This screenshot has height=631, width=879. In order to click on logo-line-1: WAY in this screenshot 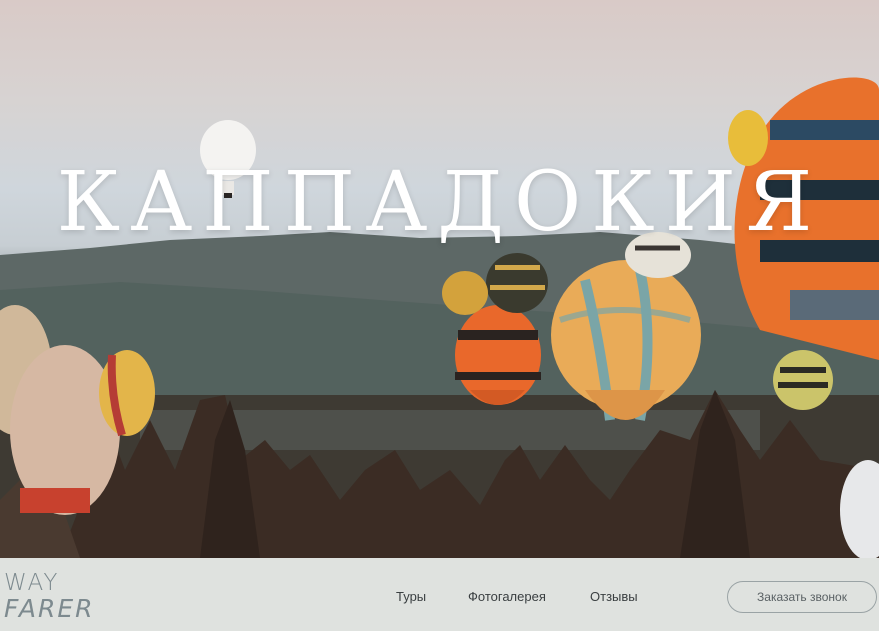, I will do `click(32, 583)`.